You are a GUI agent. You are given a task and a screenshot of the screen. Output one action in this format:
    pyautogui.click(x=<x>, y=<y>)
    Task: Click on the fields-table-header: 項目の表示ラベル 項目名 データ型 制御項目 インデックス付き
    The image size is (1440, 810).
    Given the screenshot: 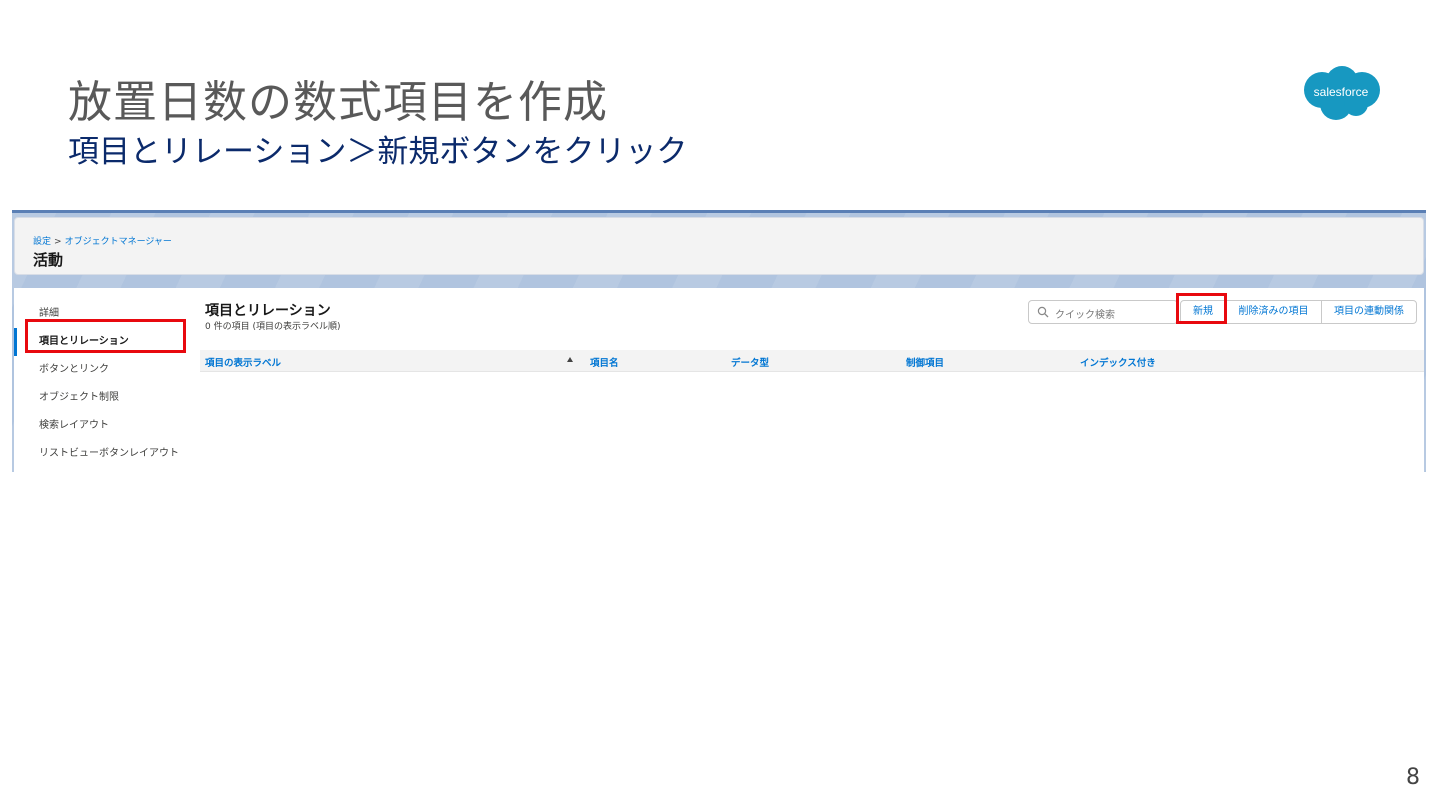 What is the action you would take?
    pyautogui.click(x=812, y=361)
    